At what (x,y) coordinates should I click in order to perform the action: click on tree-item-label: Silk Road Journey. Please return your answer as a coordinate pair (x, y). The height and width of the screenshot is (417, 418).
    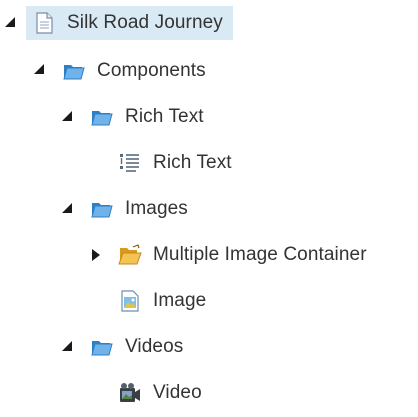
    Looking at the image, I should click on (145, 22).